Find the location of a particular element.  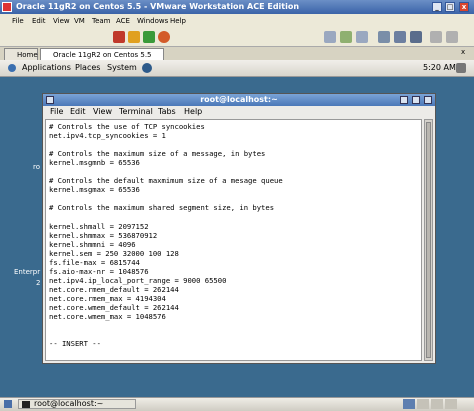

network-icon is located at coordinates (147, 68).